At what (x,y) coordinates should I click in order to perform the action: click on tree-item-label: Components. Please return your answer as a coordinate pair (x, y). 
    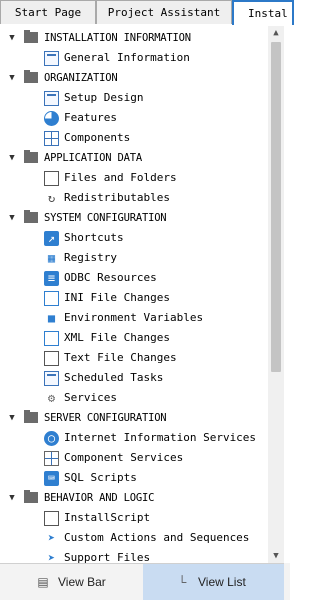
    Looking at the image, I should click on (97, 137).